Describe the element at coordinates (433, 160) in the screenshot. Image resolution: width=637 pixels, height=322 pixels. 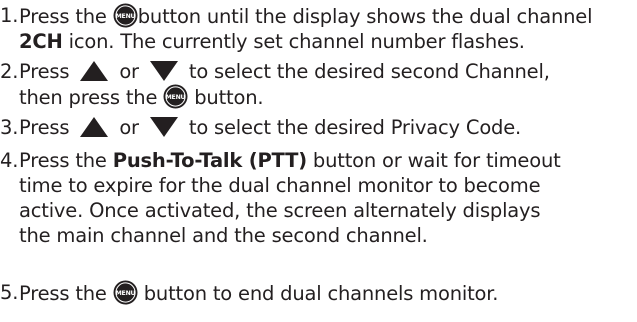
I see `step-text: button or wait for timeout` at that location.